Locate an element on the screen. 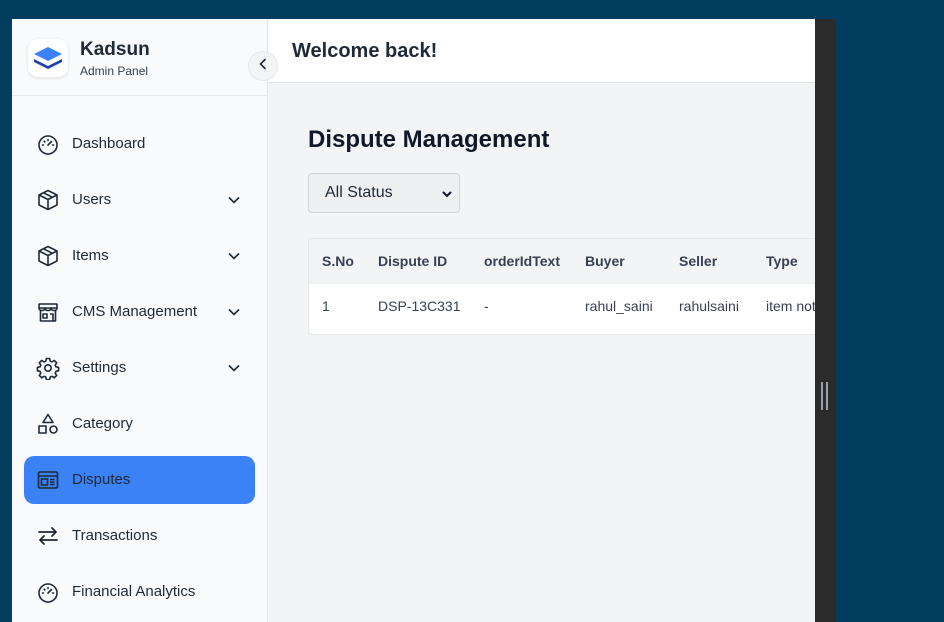  sidebar-item-financial-analytics: Financial Analytics is located at coordinates (139, 592).